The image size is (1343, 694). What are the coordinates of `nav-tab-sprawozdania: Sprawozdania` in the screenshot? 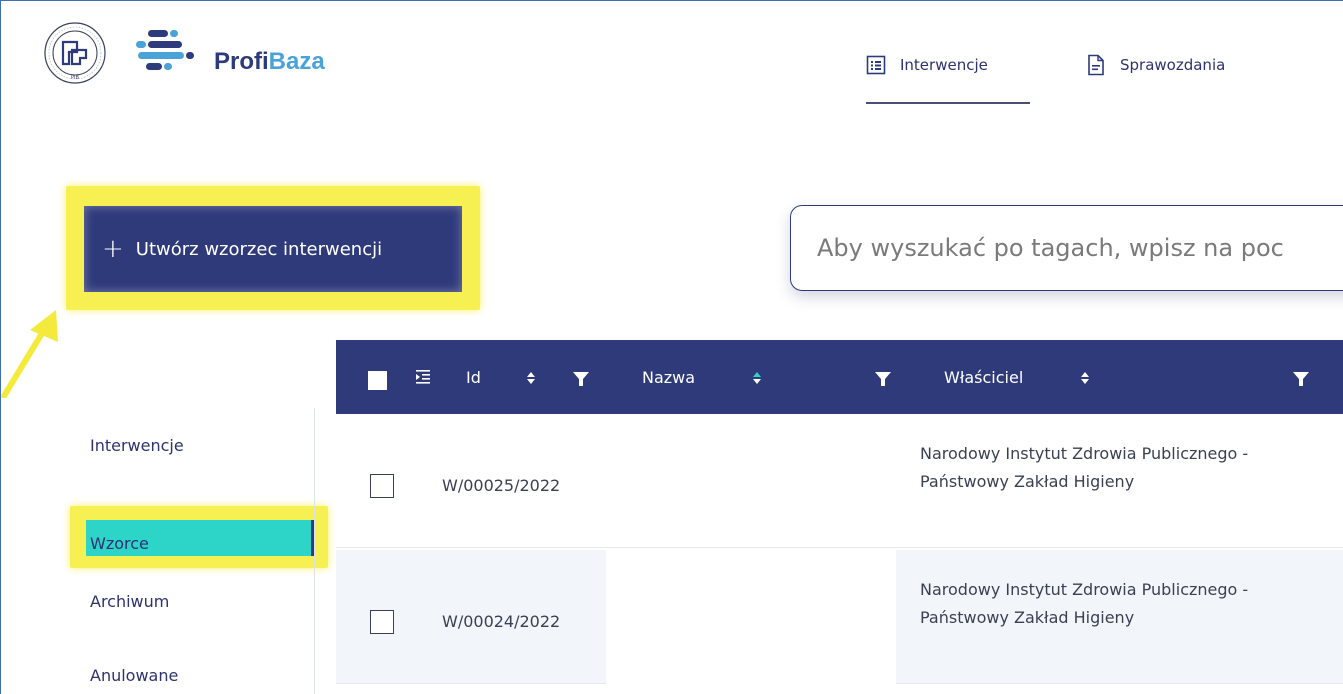 It's located at (1155, 65).